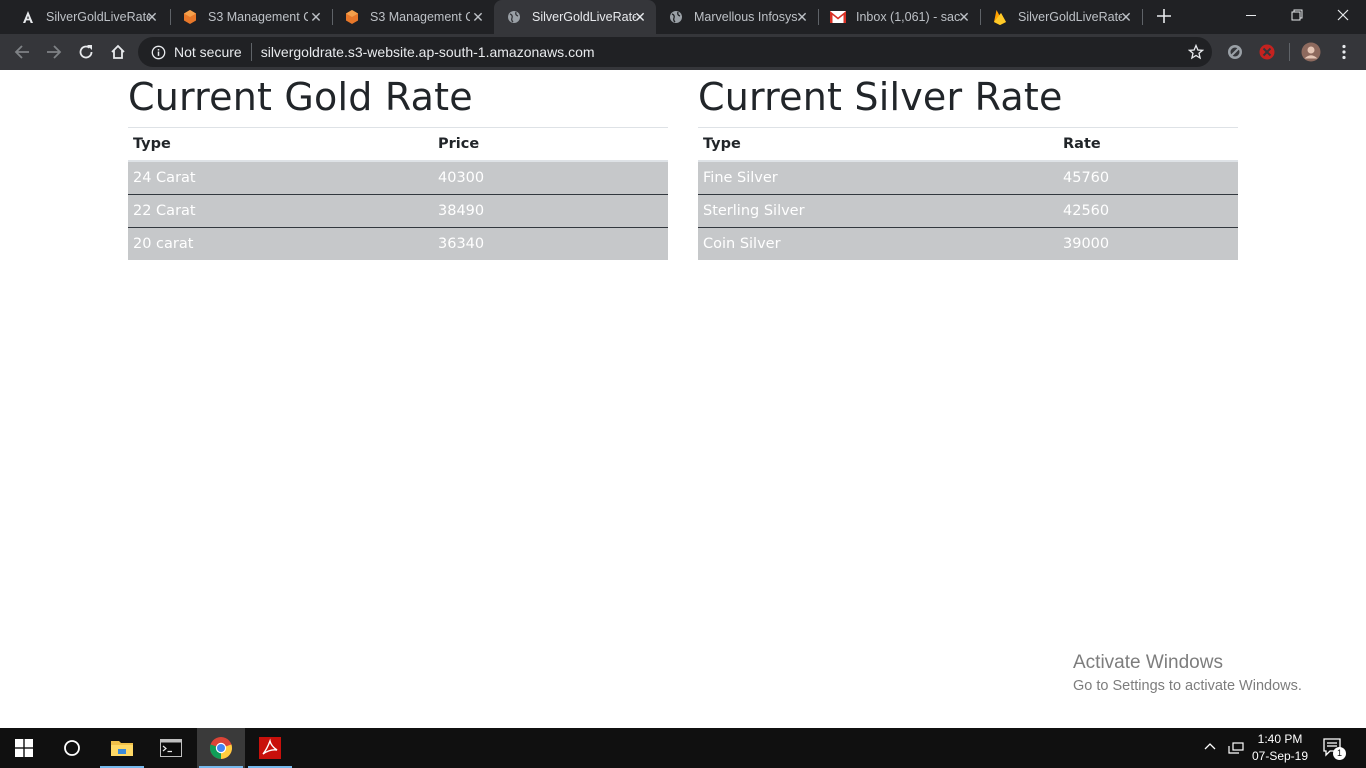  I want to click on table-header-row: Type Rate, so click(968, 145).